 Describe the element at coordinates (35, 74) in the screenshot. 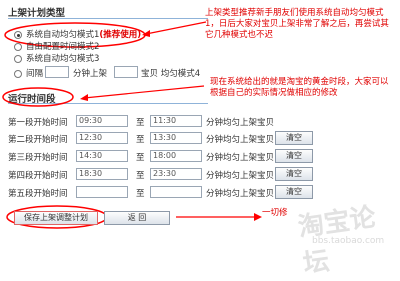

I see `mode4-prefix: 间隔` at that location.